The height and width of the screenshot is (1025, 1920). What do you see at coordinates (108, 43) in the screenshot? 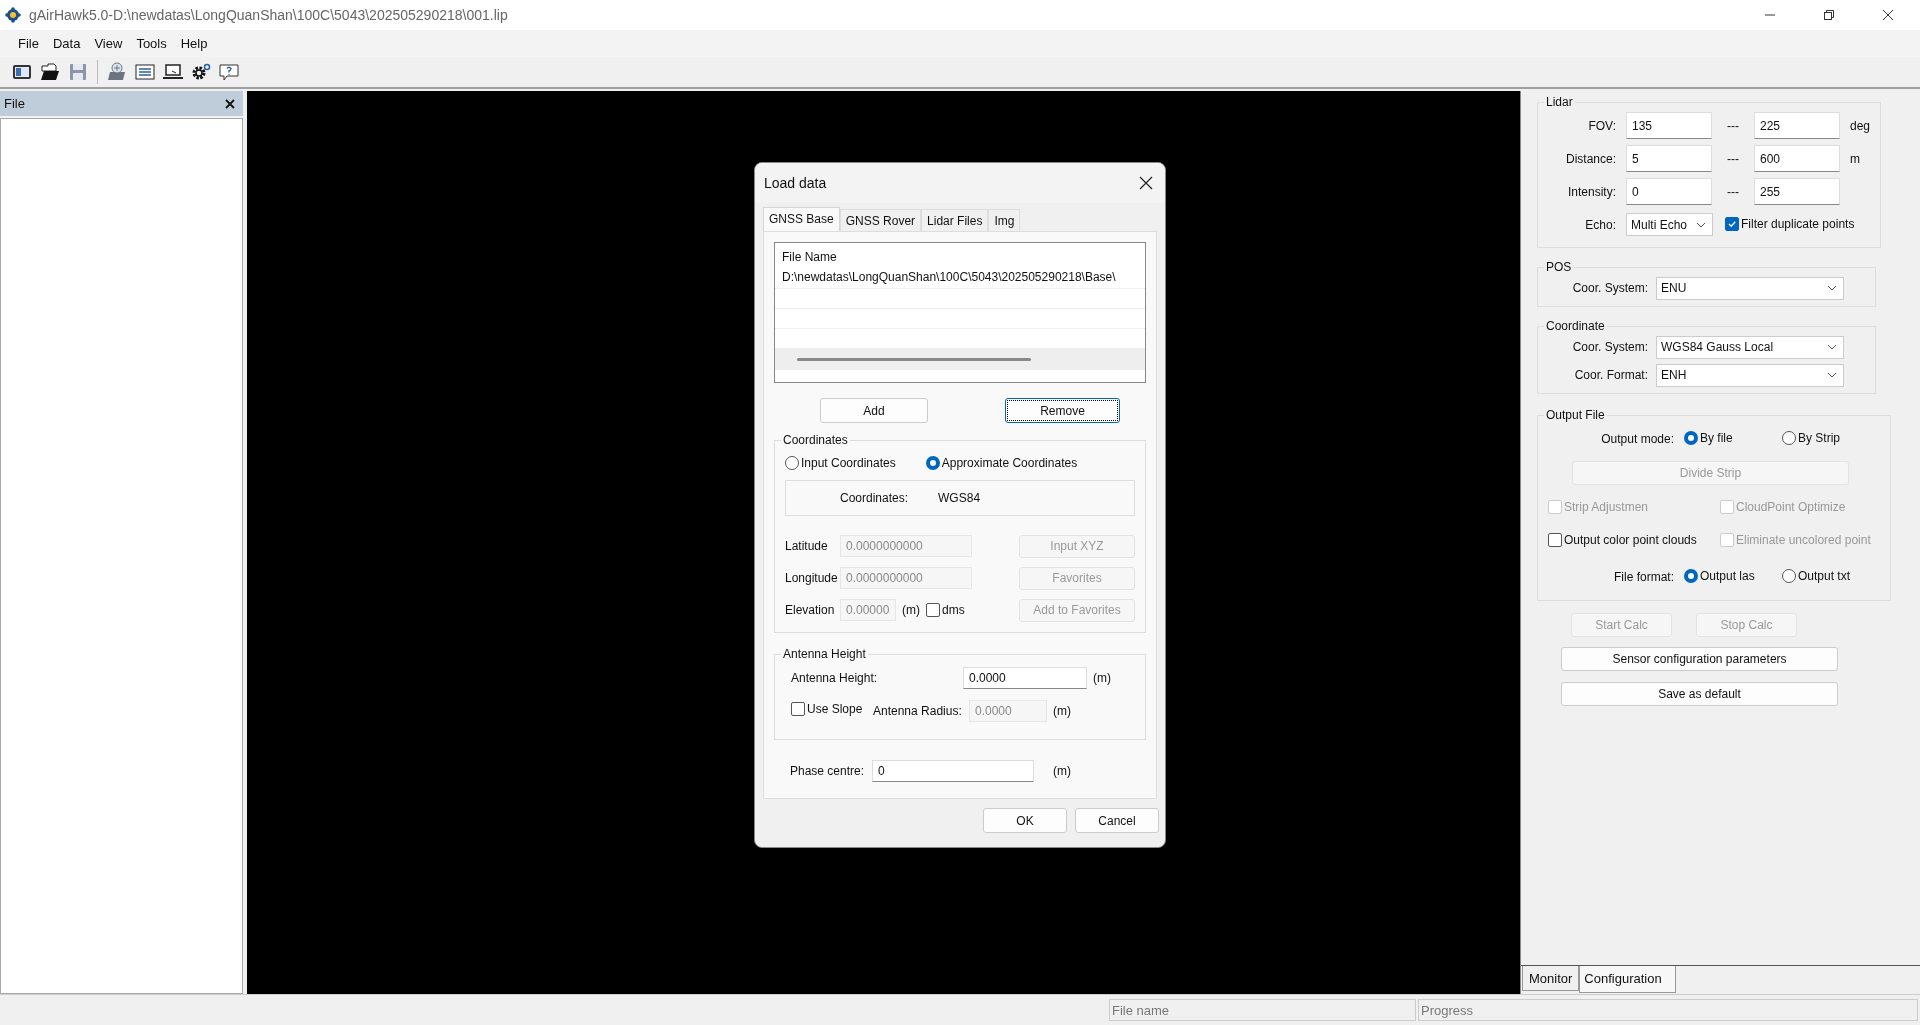
I see `menu-item: View` at bounding box center [108, 43].